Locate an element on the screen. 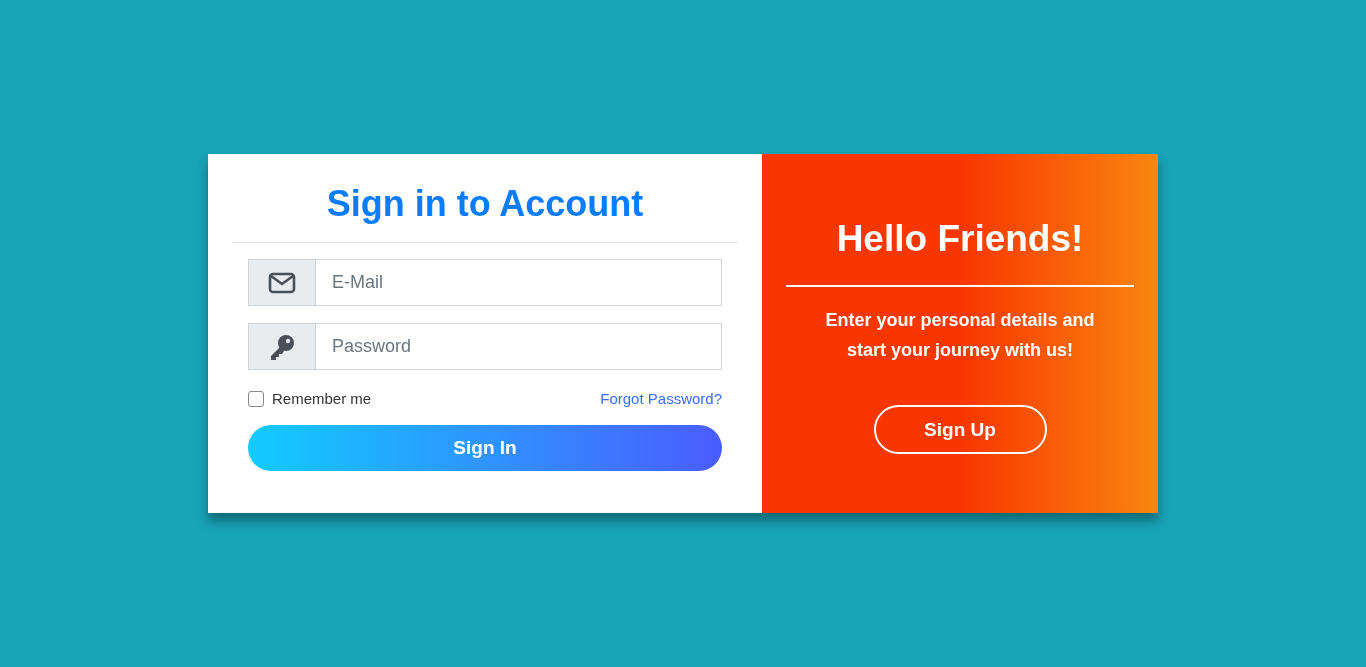 The height and width of the screenshot is (667, 1366). forgot-password-link: Forgot Password? is located at coordinates (661, 398).